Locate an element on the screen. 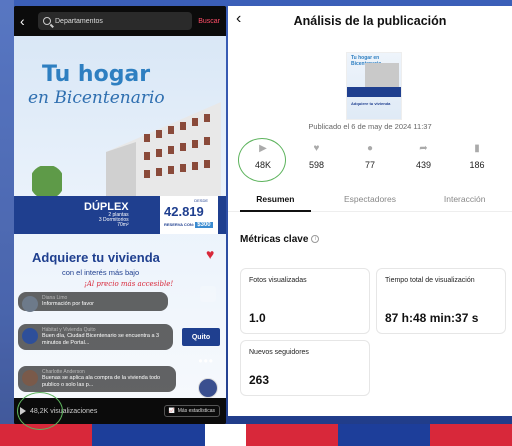 The width and height of the screenshot is (512, 446). page-title: Análisis de la publicación is located at coordinates (370, 21).